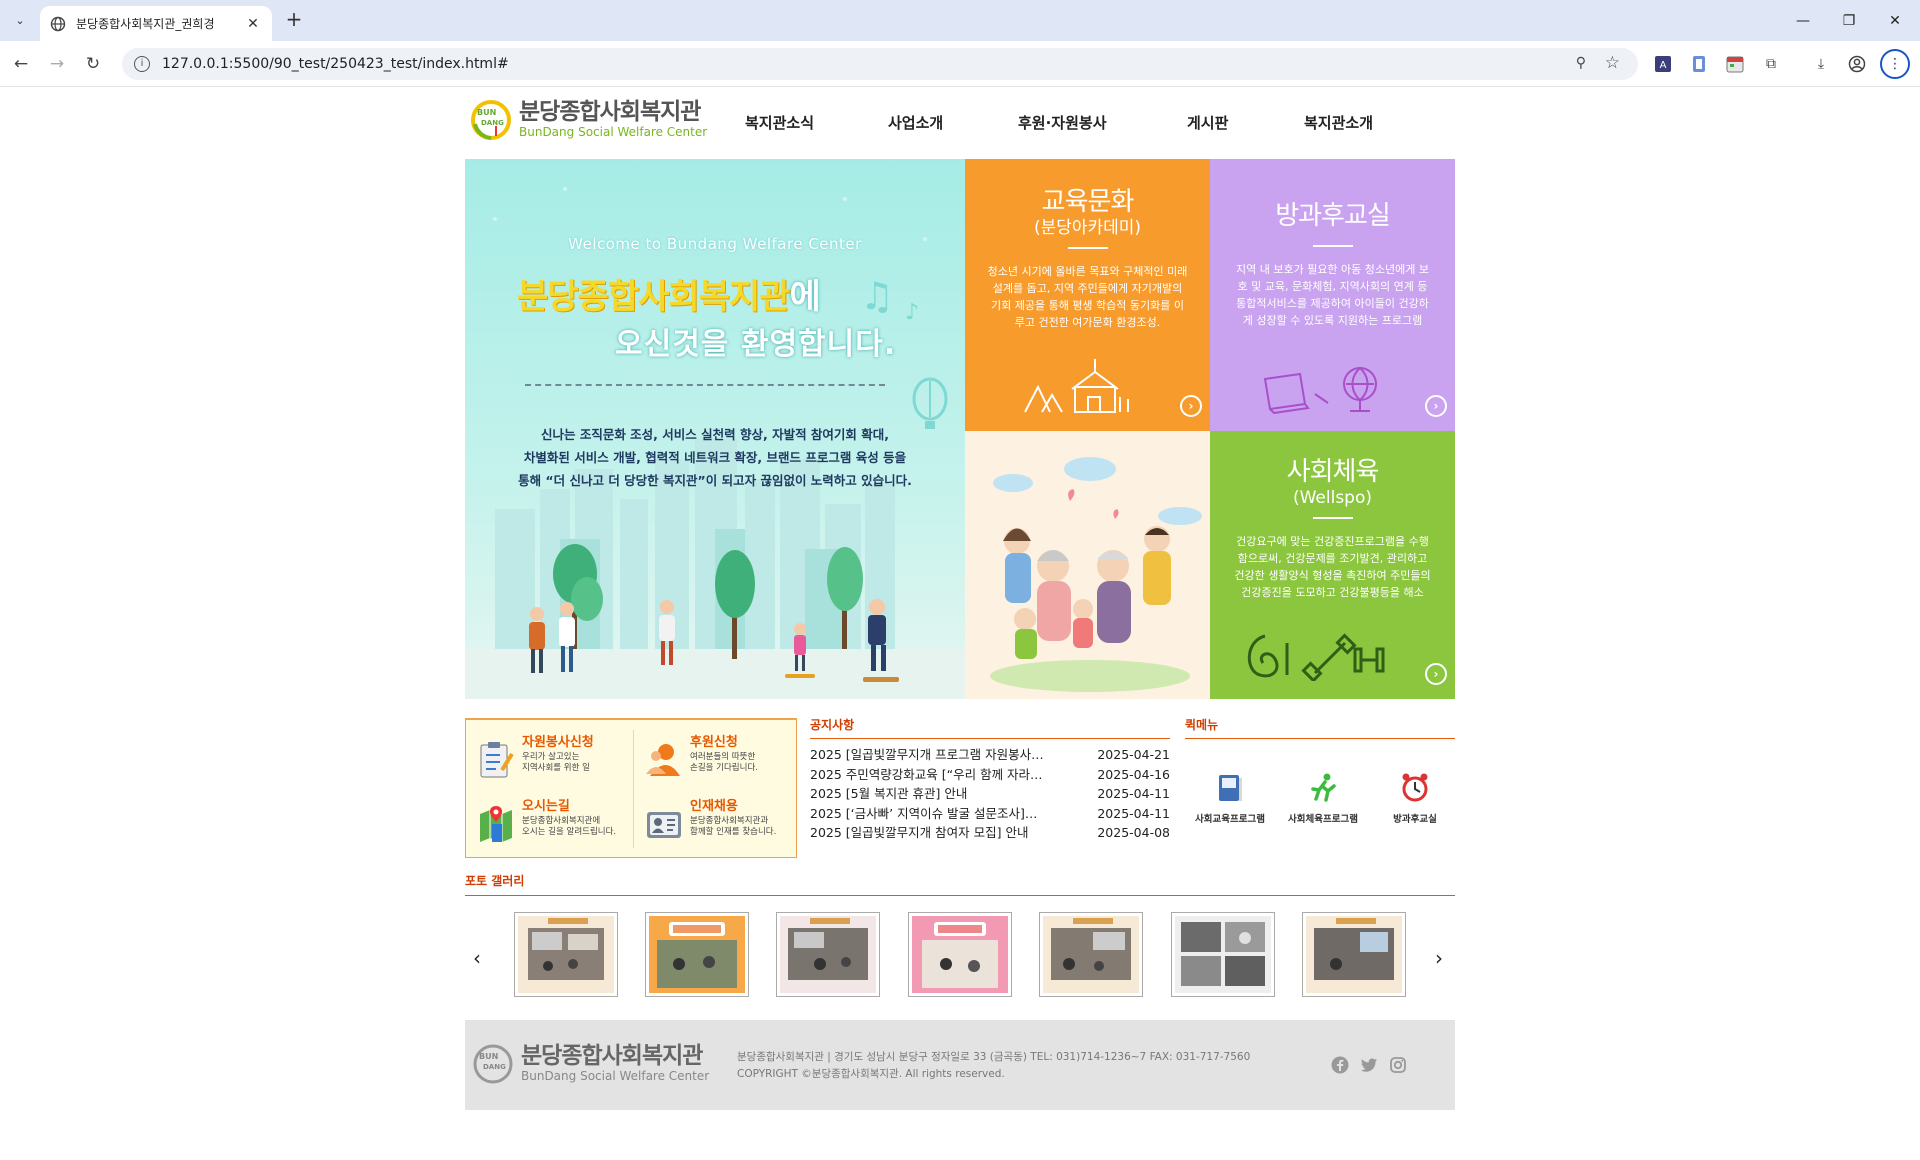 The image size is (1920, 1160). What do you see at coordinates (1320, 770) in the screenshot?
I see `quick-menu-section: 퀵메뉴 사회교육프로그램 사회체육프로그램 방과후교실` at bounding box center [1320, 770].